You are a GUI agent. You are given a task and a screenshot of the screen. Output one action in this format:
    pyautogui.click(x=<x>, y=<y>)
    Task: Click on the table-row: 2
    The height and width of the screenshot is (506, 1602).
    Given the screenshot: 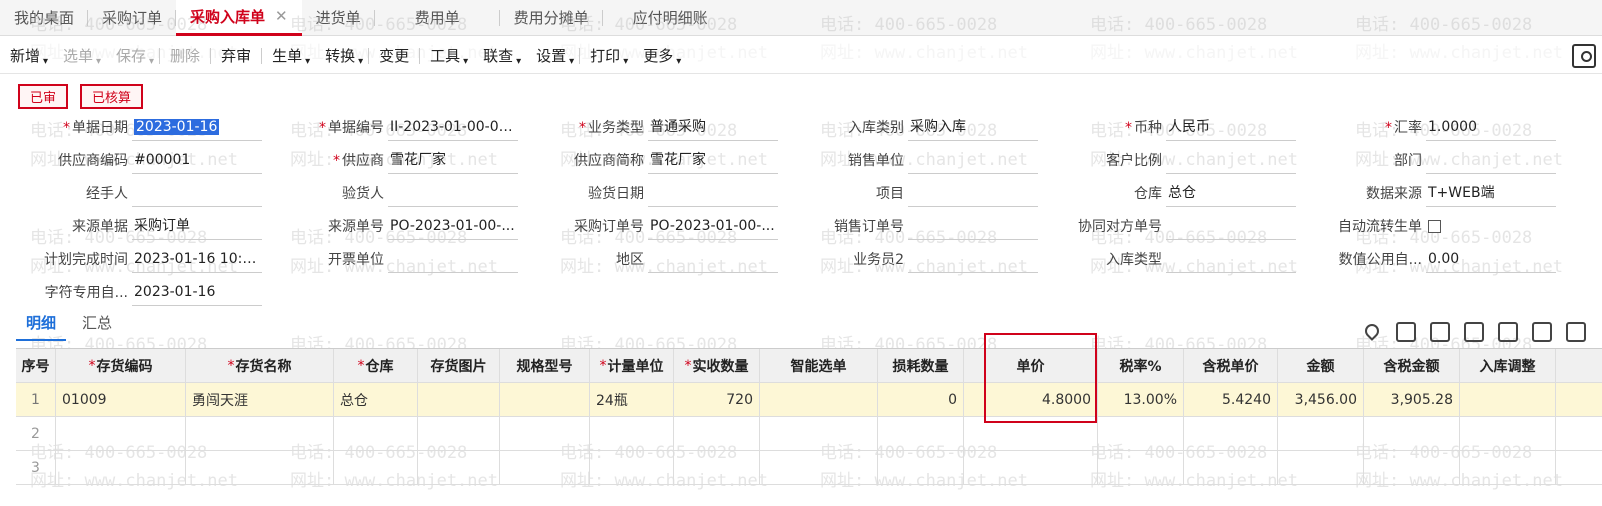 What is the action you would take?
    pyautogui.click(x=809, y=434)
    